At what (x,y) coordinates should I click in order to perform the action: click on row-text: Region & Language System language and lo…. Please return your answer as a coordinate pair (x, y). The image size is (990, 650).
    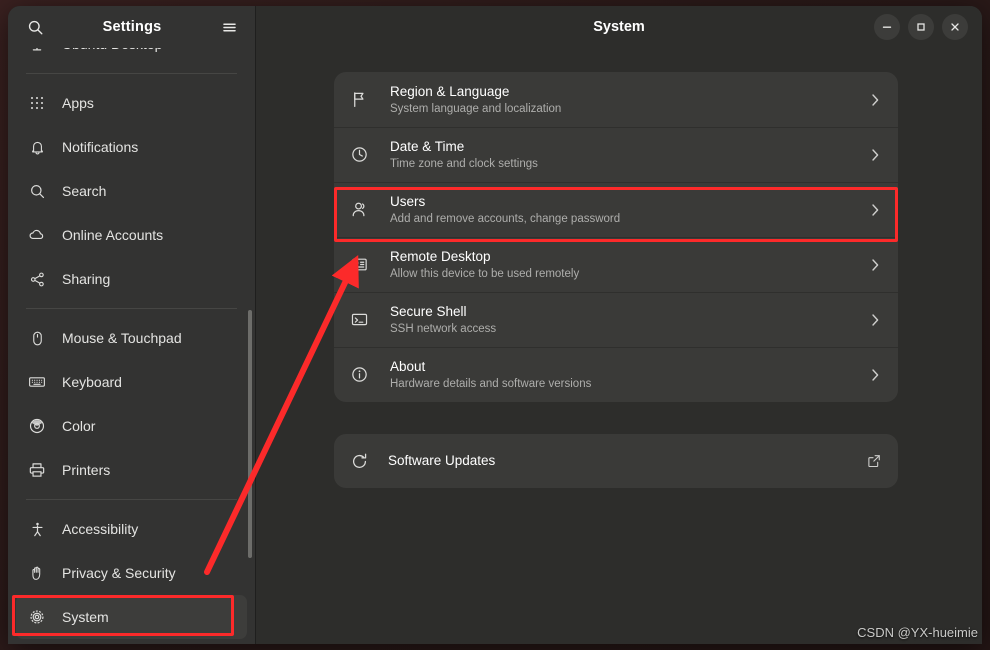
    Looking at the image, I should click on (629, 100).